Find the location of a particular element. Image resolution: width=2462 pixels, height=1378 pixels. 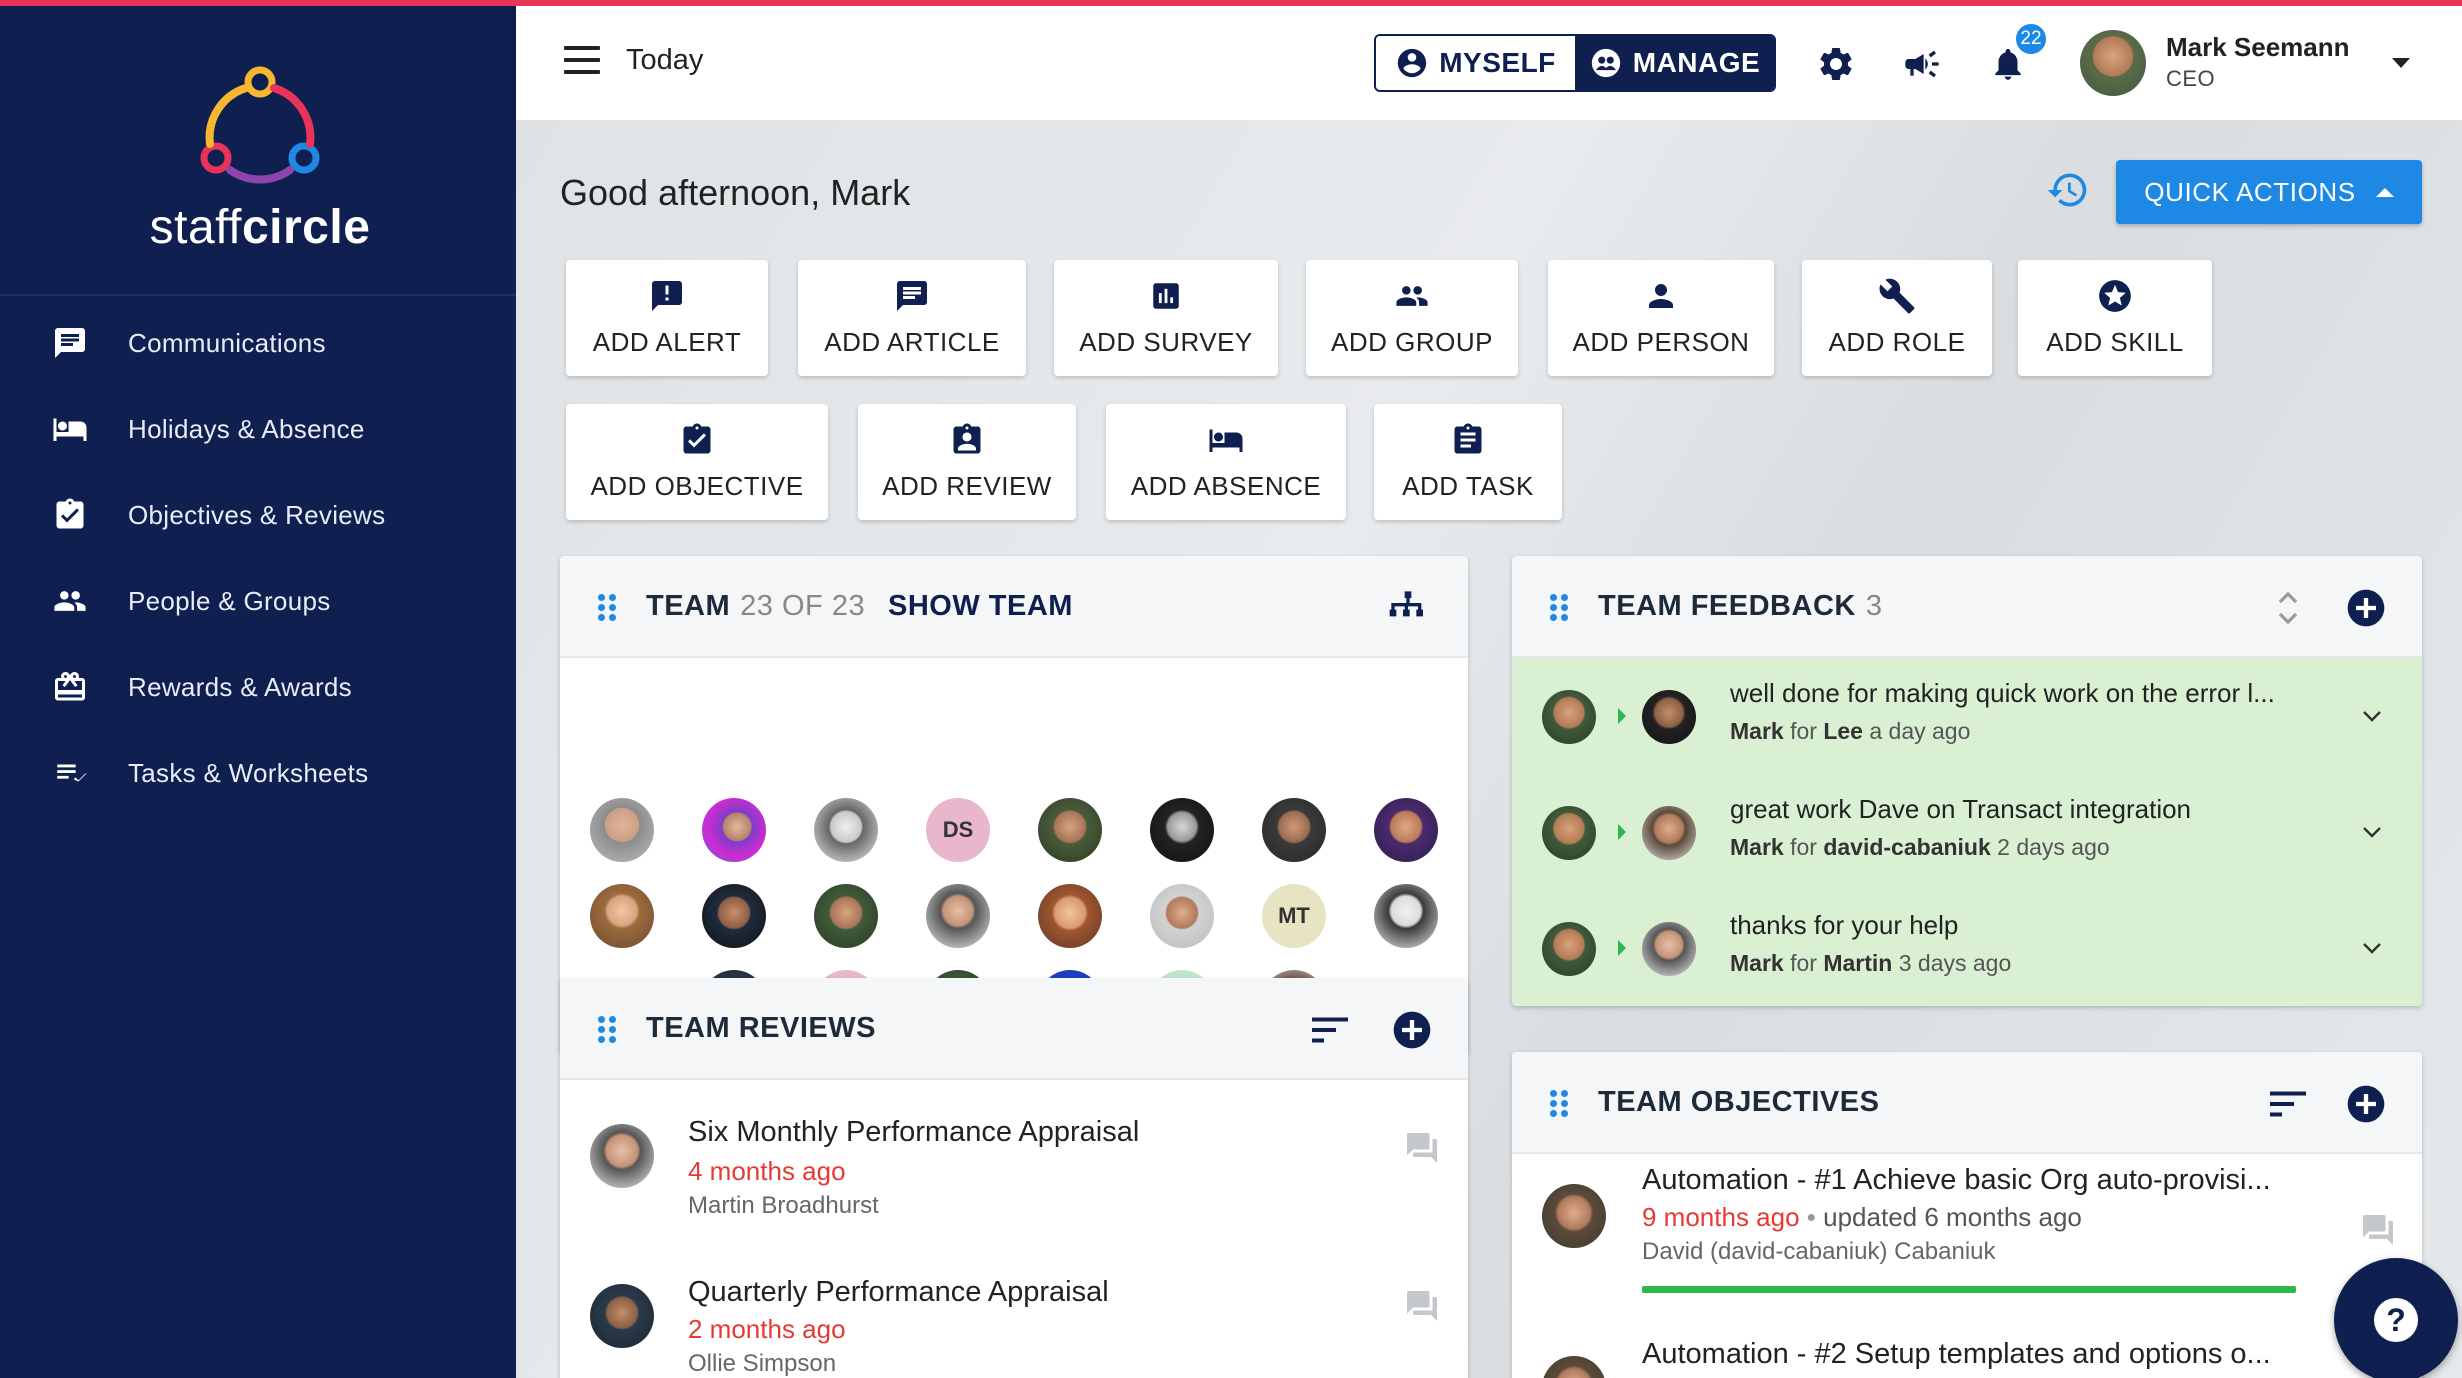

manage-mode-button: MANAGE is located at coordinates (1674, 63).